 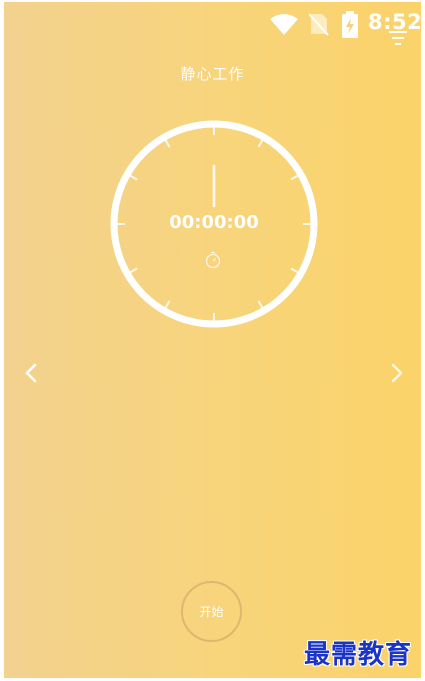 I want to click on start-button-label: 开始, so click(x=211, y=612).